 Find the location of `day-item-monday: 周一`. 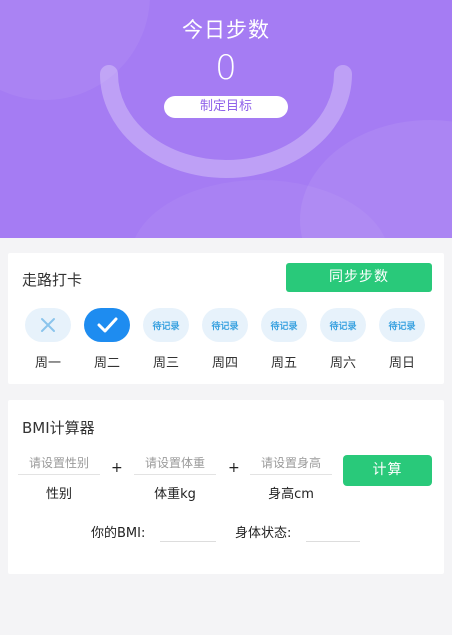

day-item-monday: 周一 is located at coordinates (48, 339).